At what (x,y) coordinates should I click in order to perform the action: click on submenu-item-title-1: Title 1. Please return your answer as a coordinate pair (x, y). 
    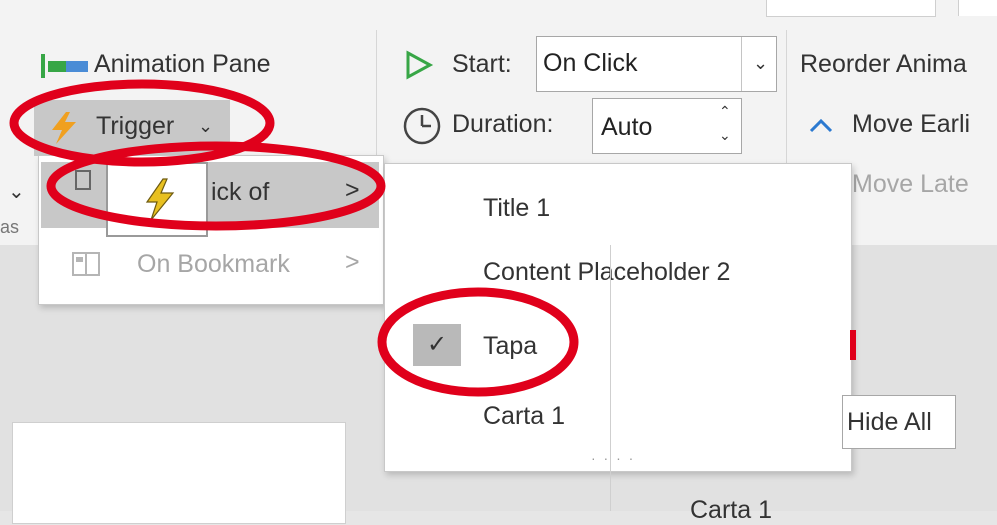
    Looking at the image, I should click on (618, 206).